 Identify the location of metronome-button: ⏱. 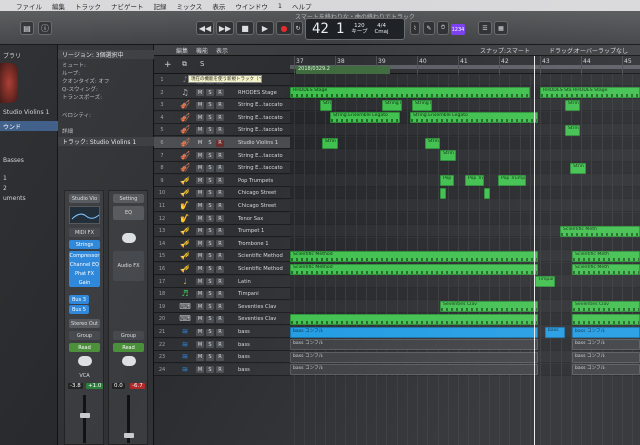
(443, 28).